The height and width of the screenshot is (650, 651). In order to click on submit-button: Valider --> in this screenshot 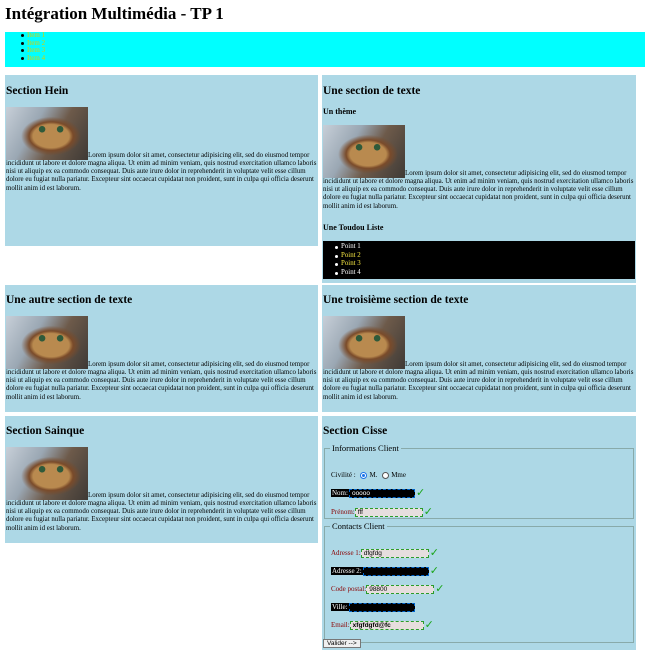, I will do `click(342, 643)`.